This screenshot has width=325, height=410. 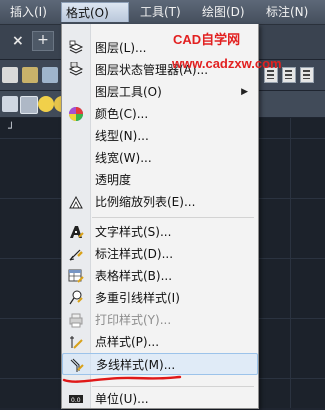 What do you see at coordinates (207, 39) in the screenshot?
I see `watermark-title: CAD自学网` at bounding box center [207, 39].